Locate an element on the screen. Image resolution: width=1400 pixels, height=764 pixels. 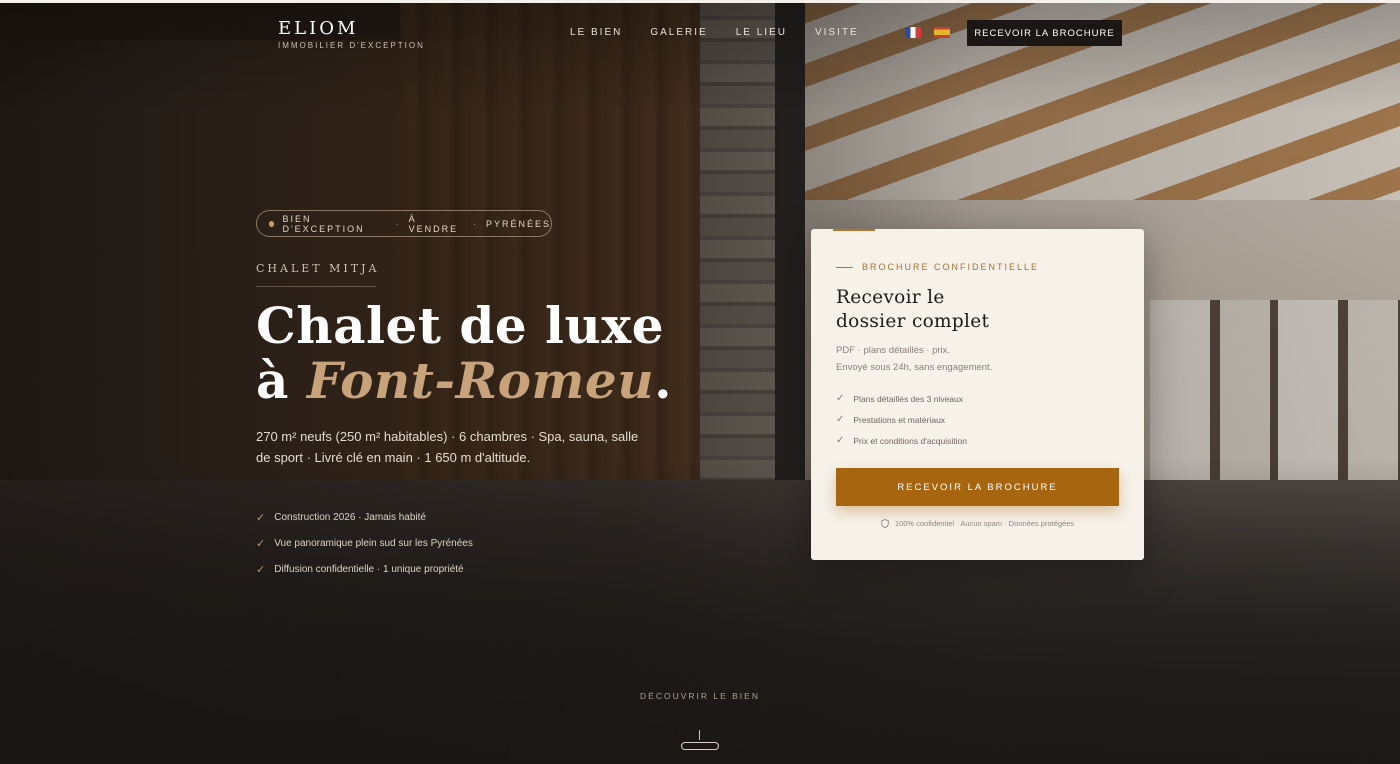
card-title: Recevoir le dossier complet is located at coordinates (912, 310).